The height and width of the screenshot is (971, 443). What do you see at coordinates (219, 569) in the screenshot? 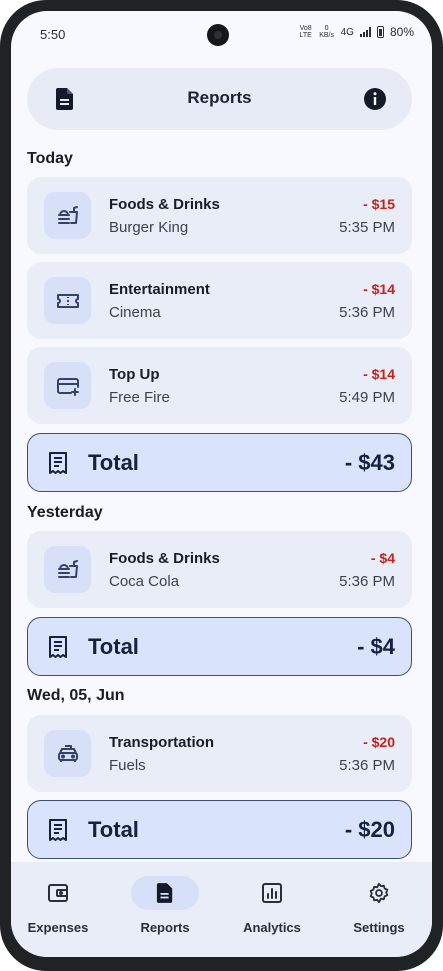
I see `transaction-card: Foods & Drinks Coca Cola - $4 5:36 PM` at bounding box center [219, 569].